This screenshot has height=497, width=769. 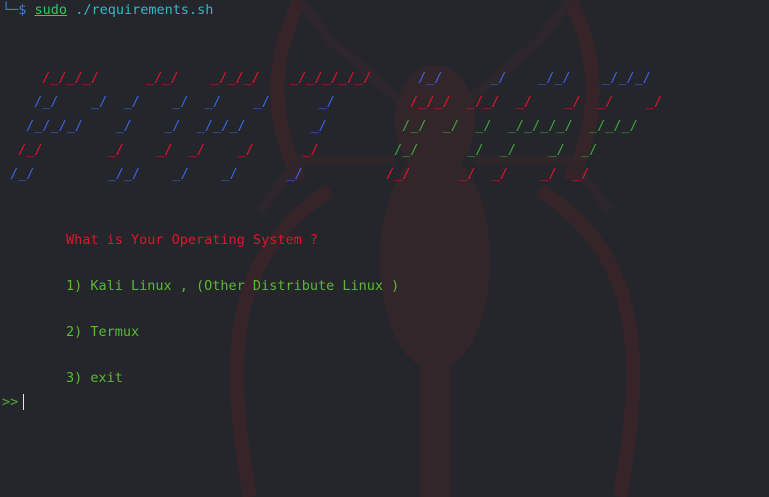 I want to click on input-line: >>, so click(x=13, y=402).